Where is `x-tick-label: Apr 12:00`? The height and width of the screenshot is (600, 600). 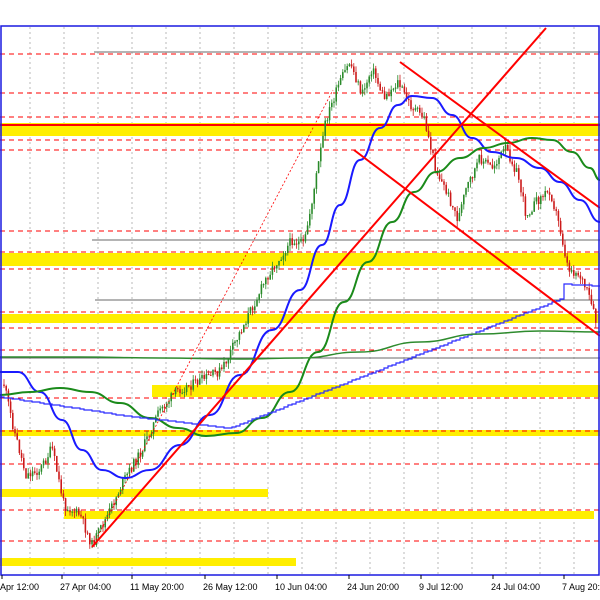 x-tick-label: Apr 12:00 is located at coordinates (19, 587).